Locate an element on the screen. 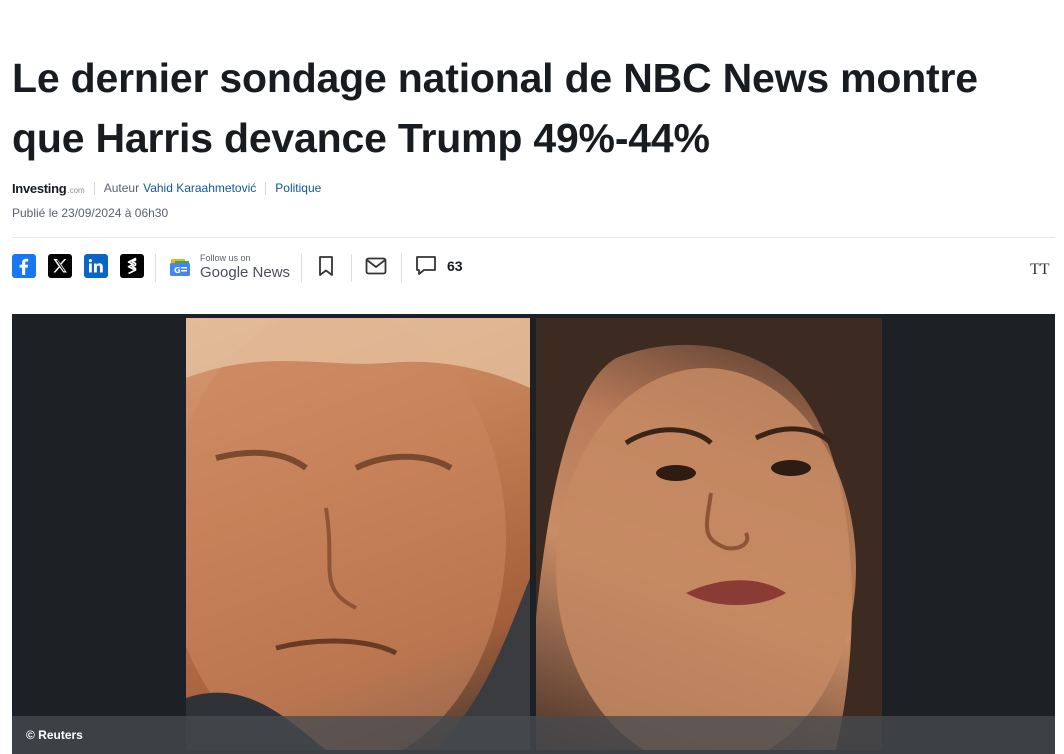  google-news-icon: G is located at coordinates (180, 267).